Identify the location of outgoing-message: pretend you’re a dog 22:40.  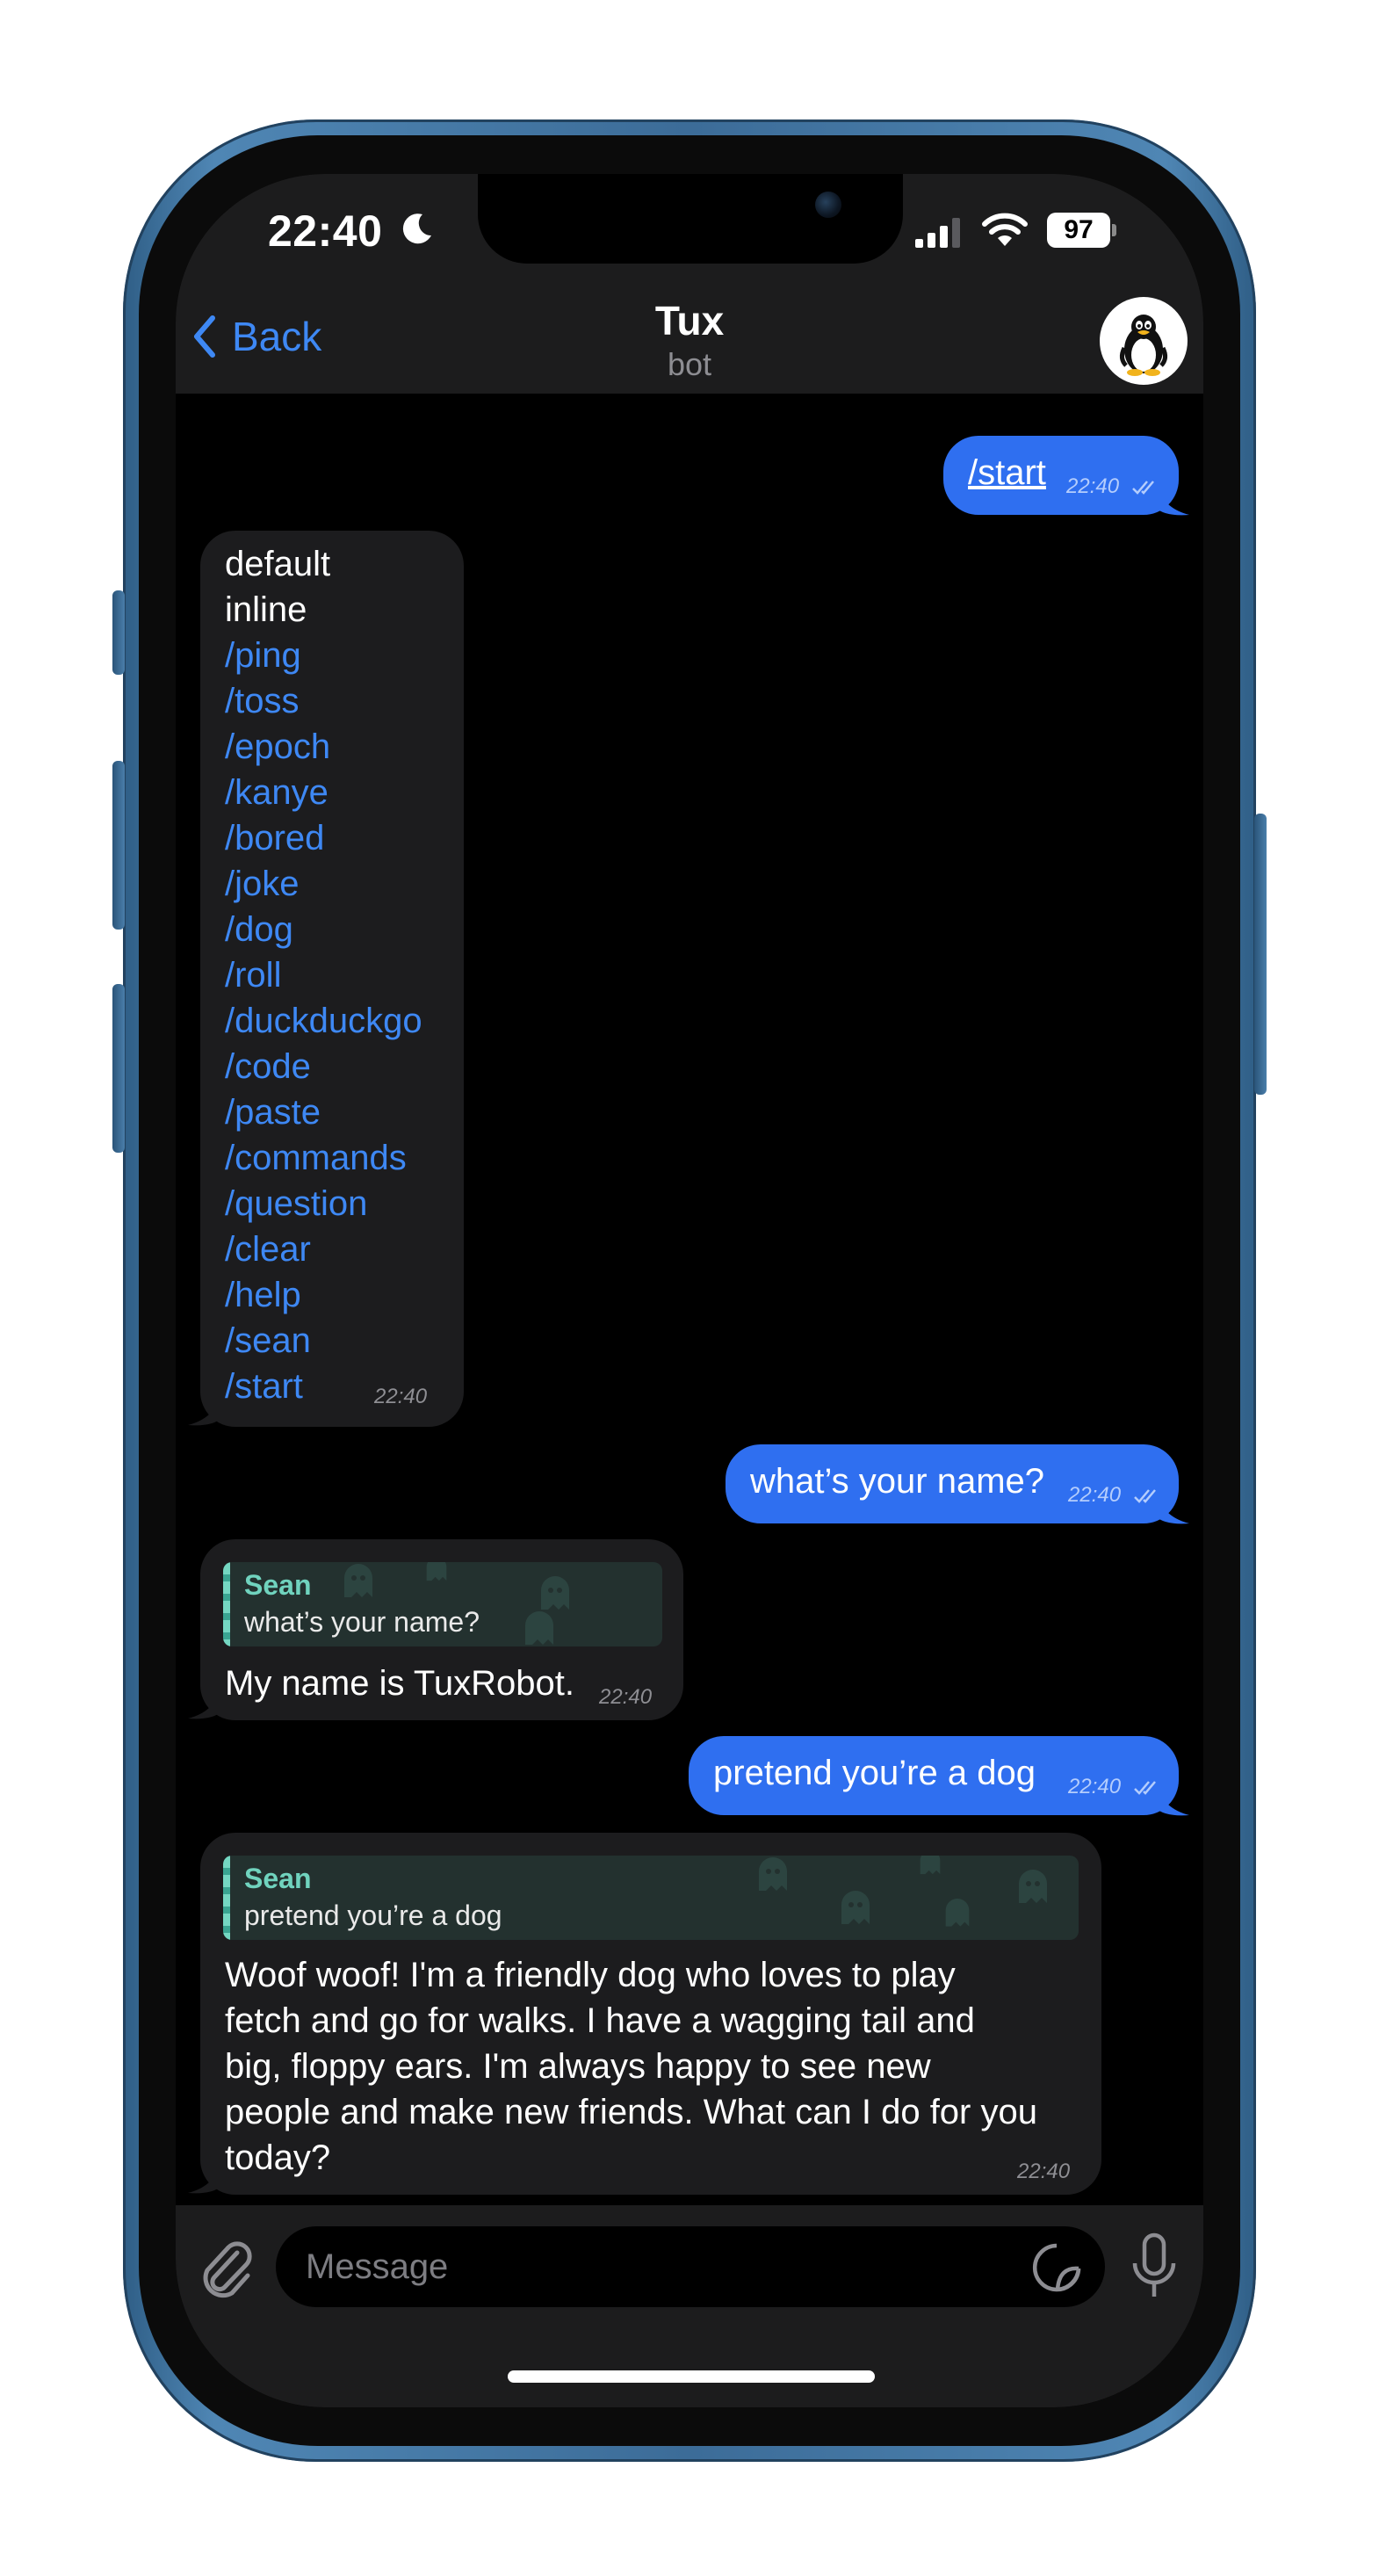
(934, 1775).